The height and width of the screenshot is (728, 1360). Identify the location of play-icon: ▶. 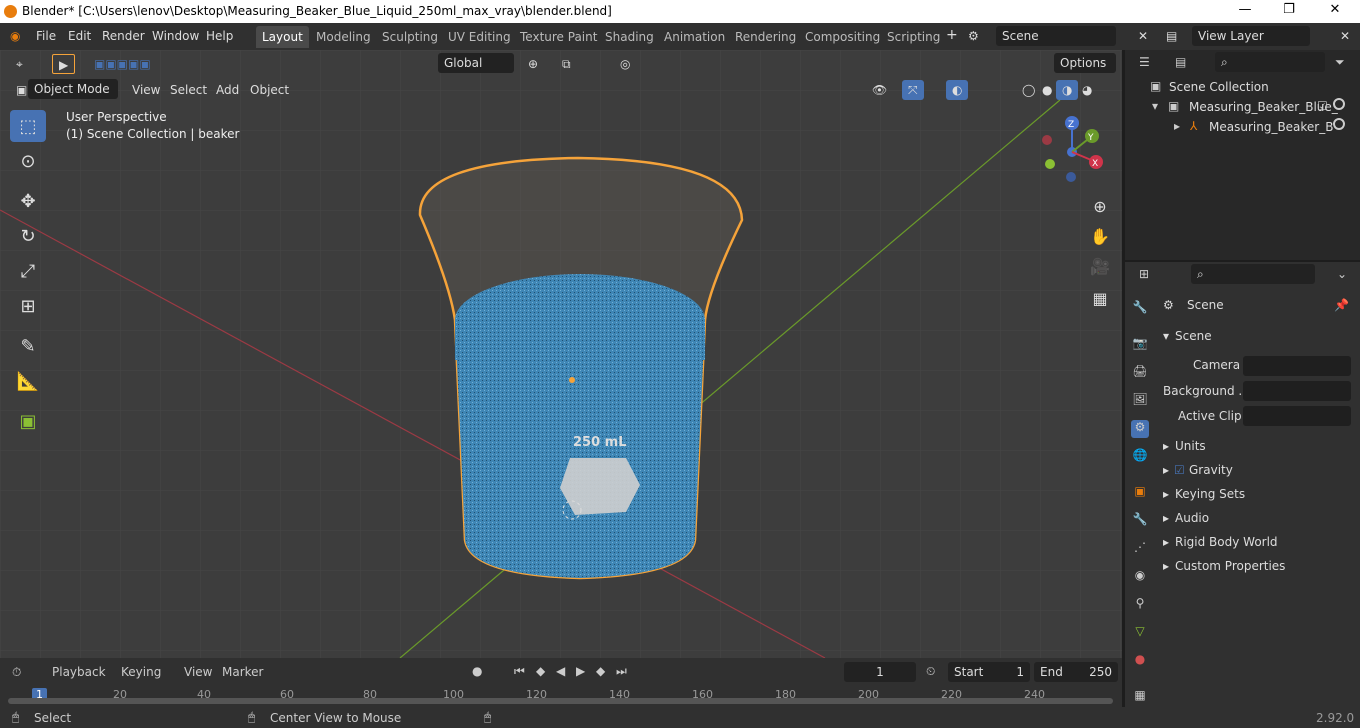
(580, 671).